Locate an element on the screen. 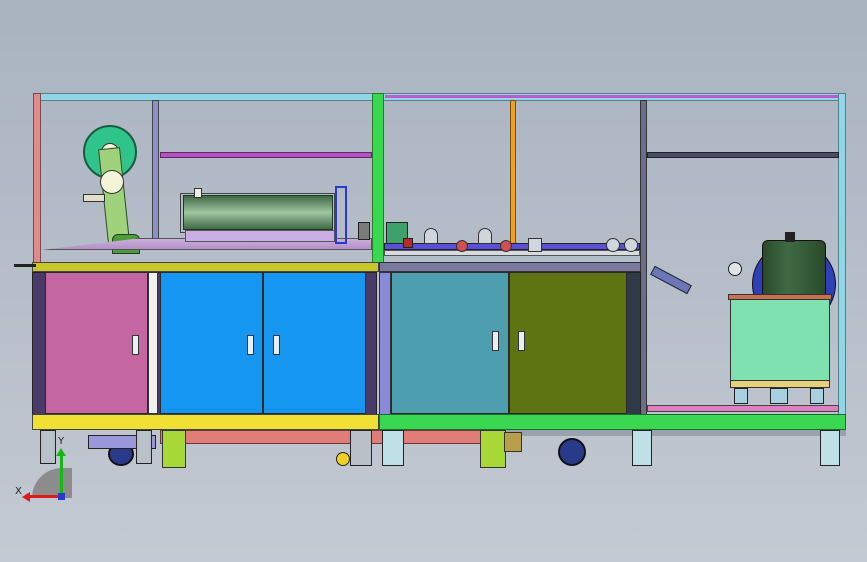 The height and width of the screenshot is (562, 867). y-axis-arrow is located at coordinates (61, 452).